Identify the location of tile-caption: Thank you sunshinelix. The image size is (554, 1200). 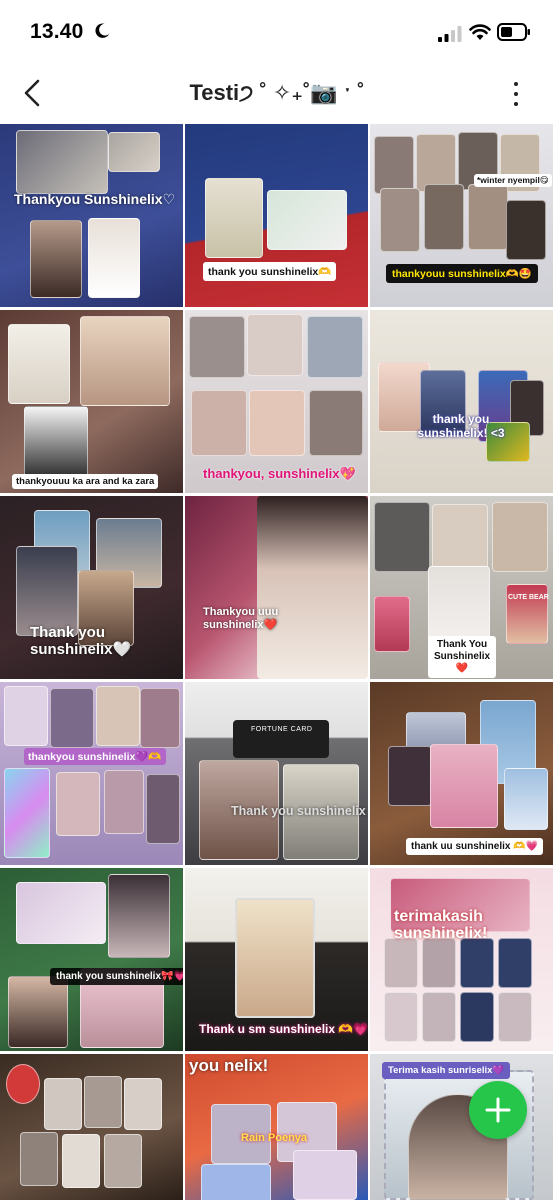
(298, 811).